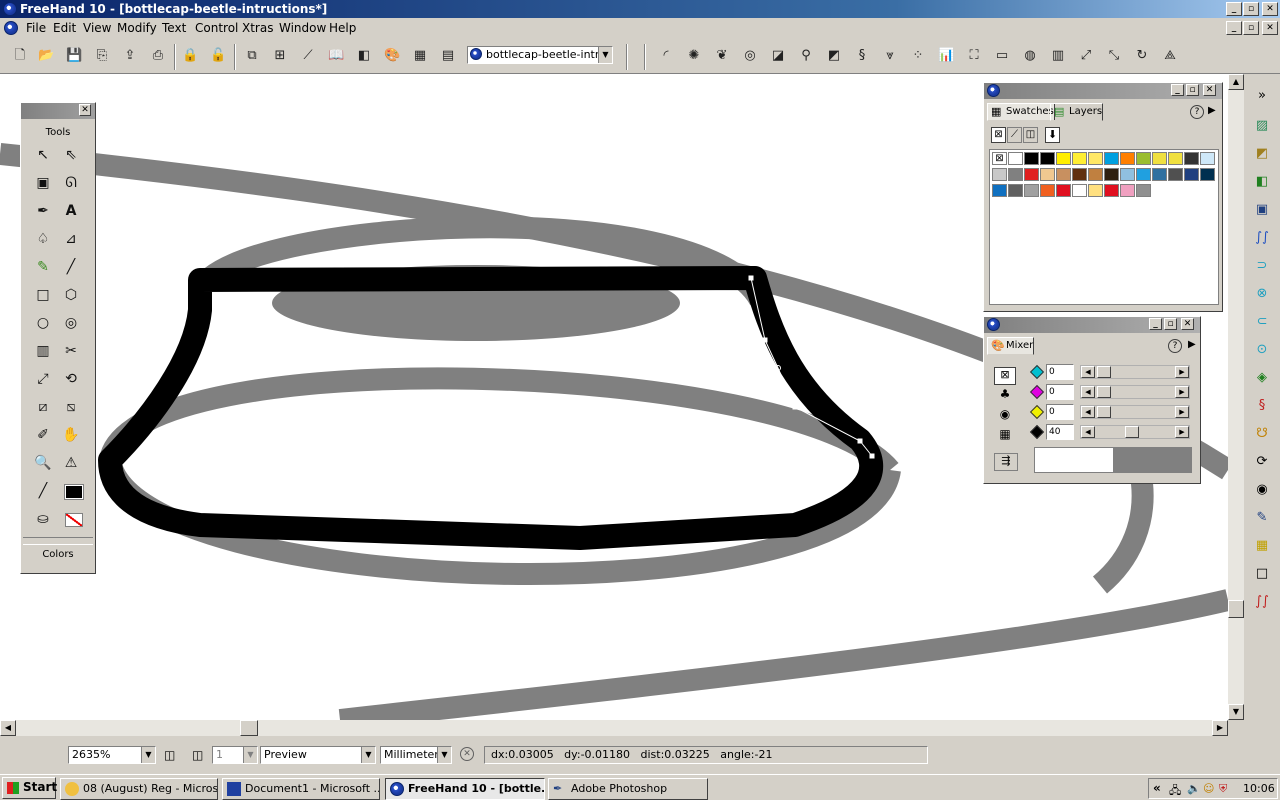  What do you see at coordinates (778, 56) in the screenshot?
I see `shadow-icon: ◪` at bounding box center [778, 56].